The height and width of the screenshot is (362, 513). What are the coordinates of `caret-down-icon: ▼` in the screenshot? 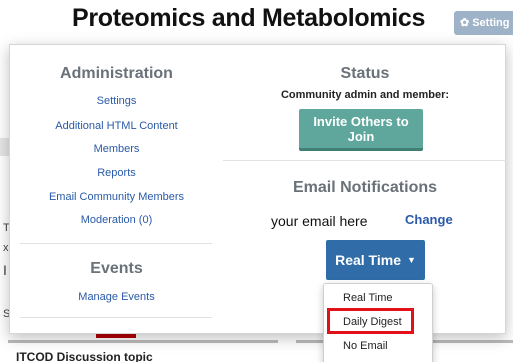 It's located at (411, 260).